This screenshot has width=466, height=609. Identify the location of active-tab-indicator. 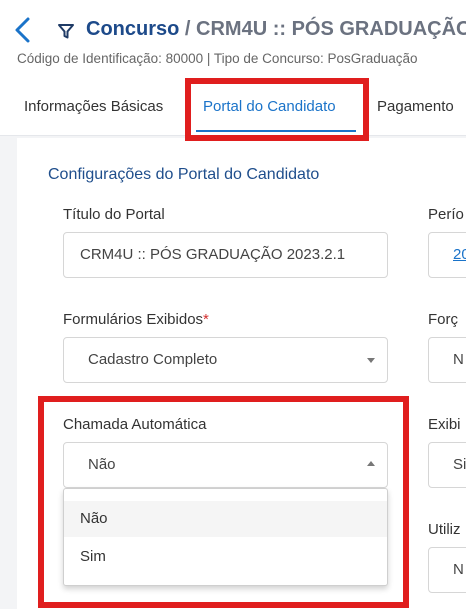
(276, 131).